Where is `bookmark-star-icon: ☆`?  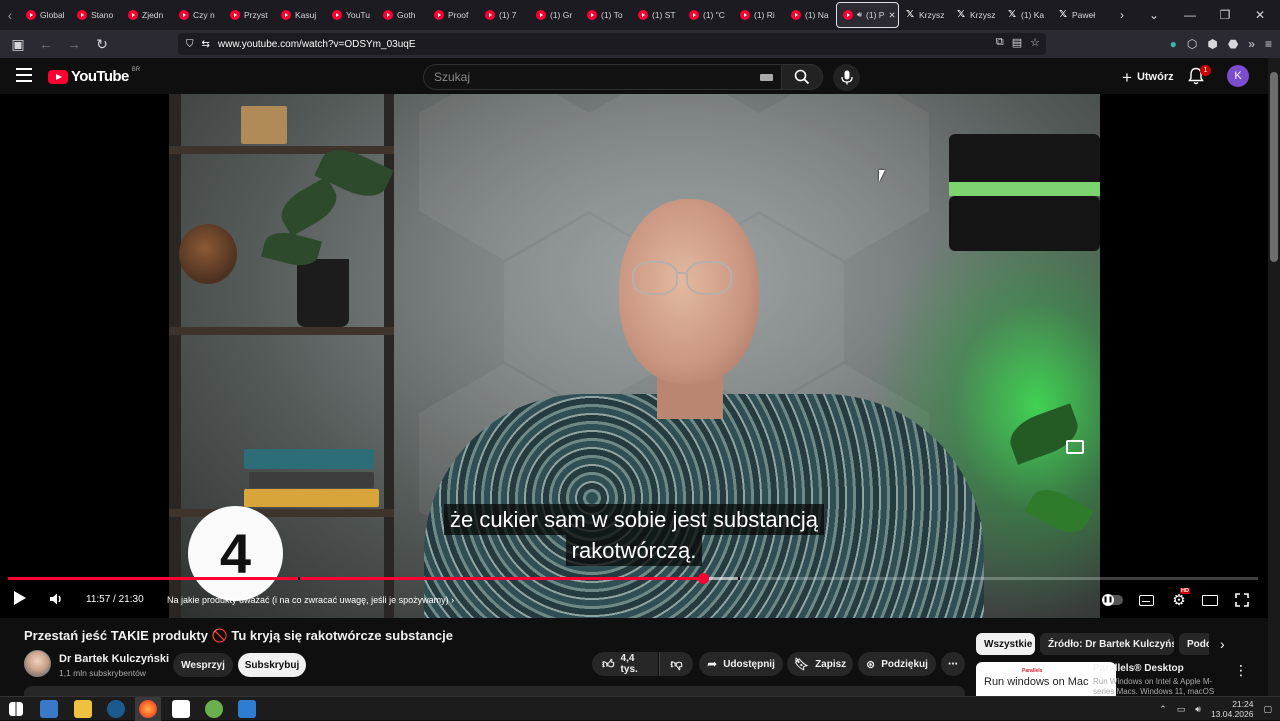
bookmark-star-icon: ☆ is located at coordinates (1035, 42).